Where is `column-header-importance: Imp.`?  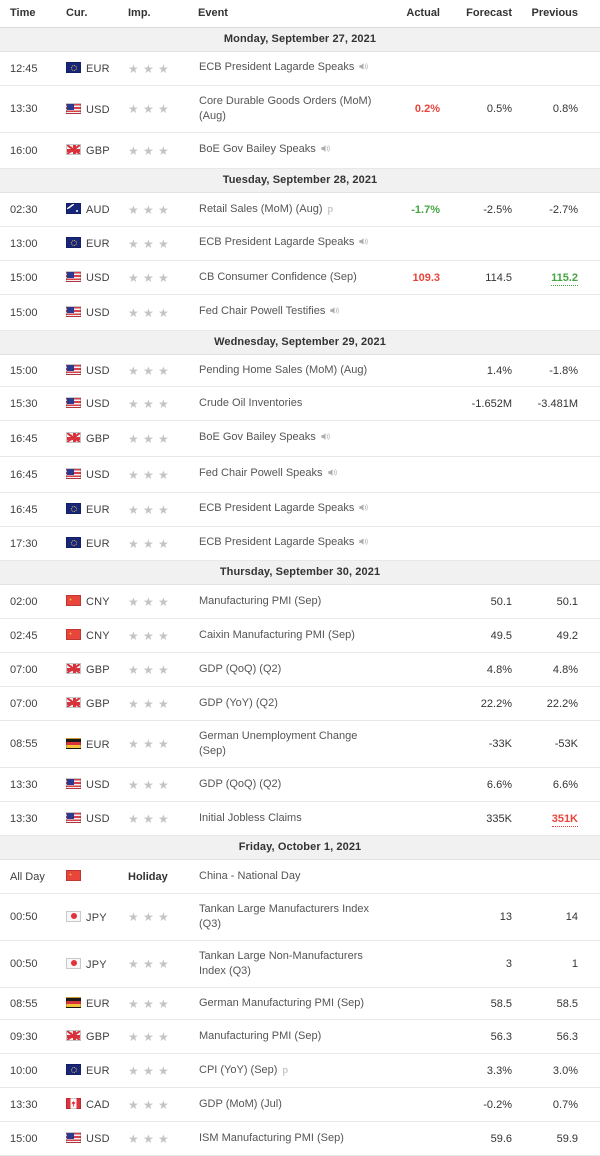
column-header-importance: Imp. is located at coordinates (160, 14).